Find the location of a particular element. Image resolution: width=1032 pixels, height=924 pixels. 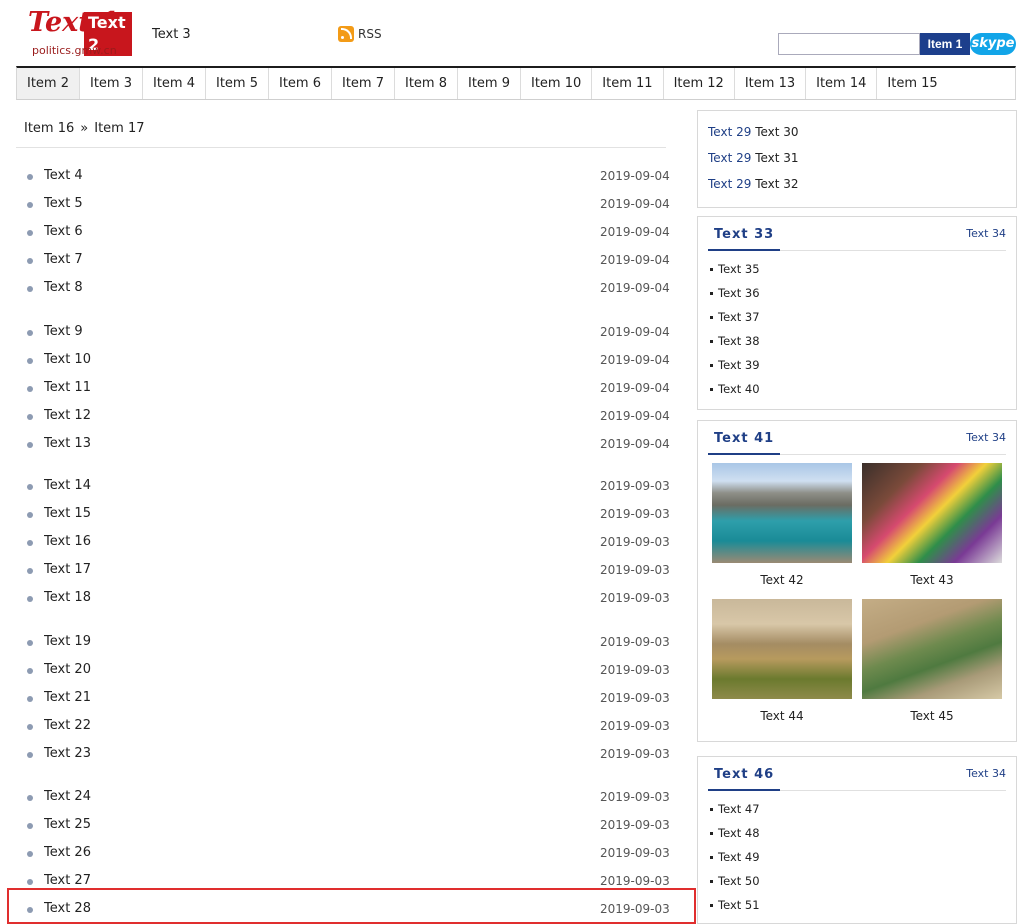

sidebar-news-item: Text 47 is located at coordinates (857, 809).